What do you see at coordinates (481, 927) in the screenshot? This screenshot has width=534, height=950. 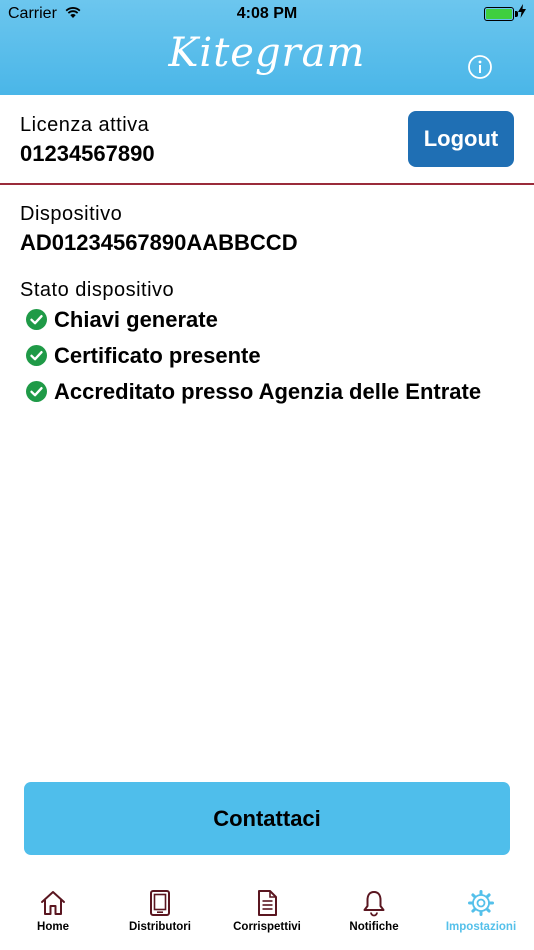 I see `tab-label: Impostazioni` at bounding box center [481, 927].